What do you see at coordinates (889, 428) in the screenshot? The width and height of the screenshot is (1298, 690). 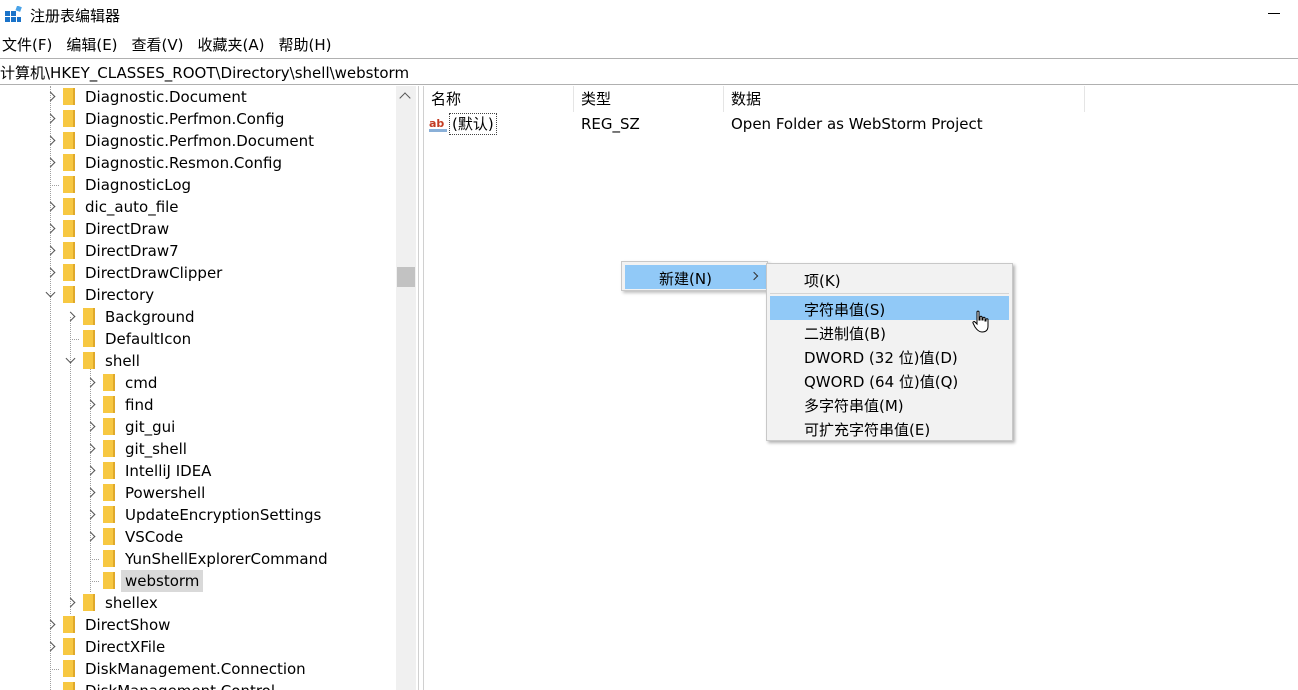 I see `submenu-item-expandable-string-value: 可扩充字符串值(E)` at bounding box center [889, 428].